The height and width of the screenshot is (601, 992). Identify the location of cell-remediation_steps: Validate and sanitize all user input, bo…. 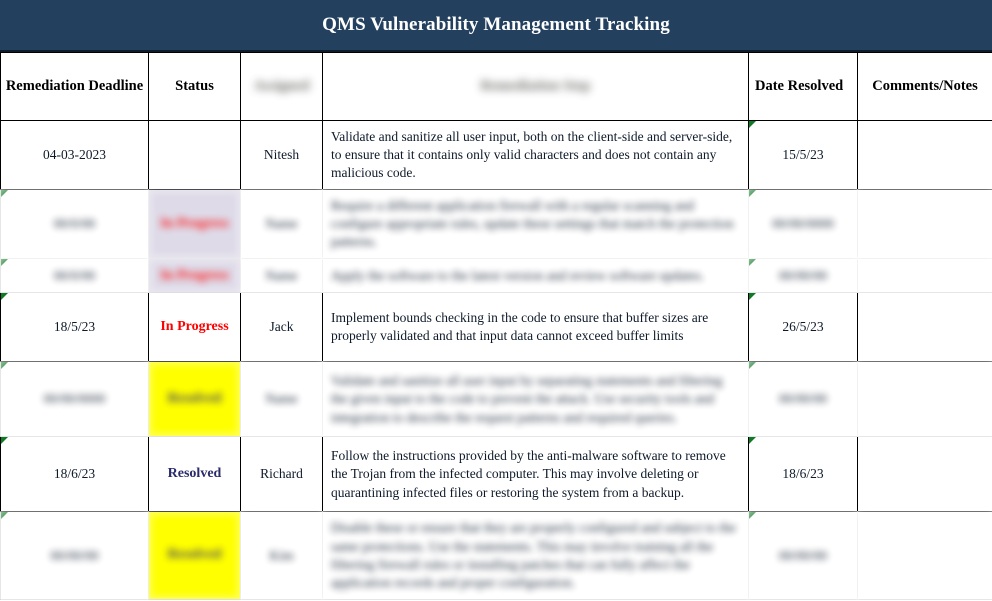
(535, 155).